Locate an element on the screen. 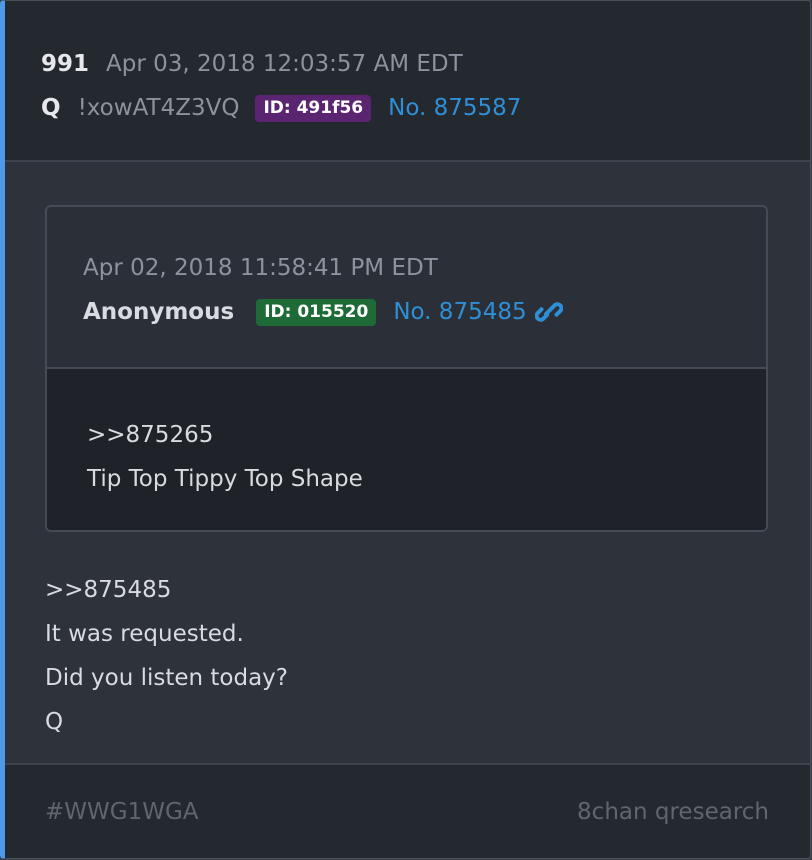  post-date: Apr 03, 2018 12:03:57 AM EDT is located at coordinates (284, 64).